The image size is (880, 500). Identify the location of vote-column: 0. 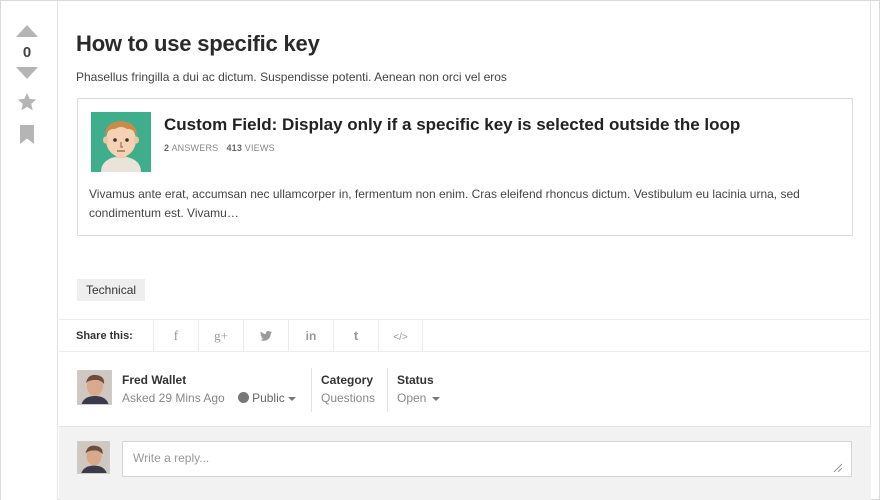
(29, 250).